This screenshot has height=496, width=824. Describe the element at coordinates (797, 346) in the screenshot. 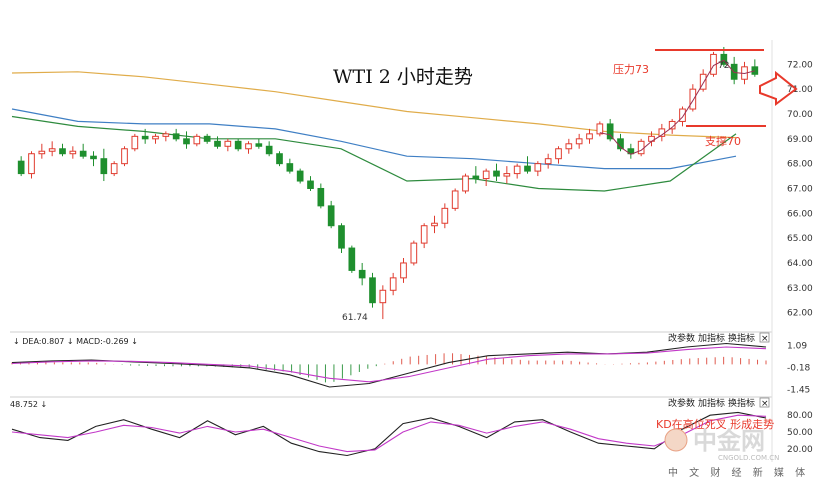

I see `macd-y-tick: 1.09` at that location.